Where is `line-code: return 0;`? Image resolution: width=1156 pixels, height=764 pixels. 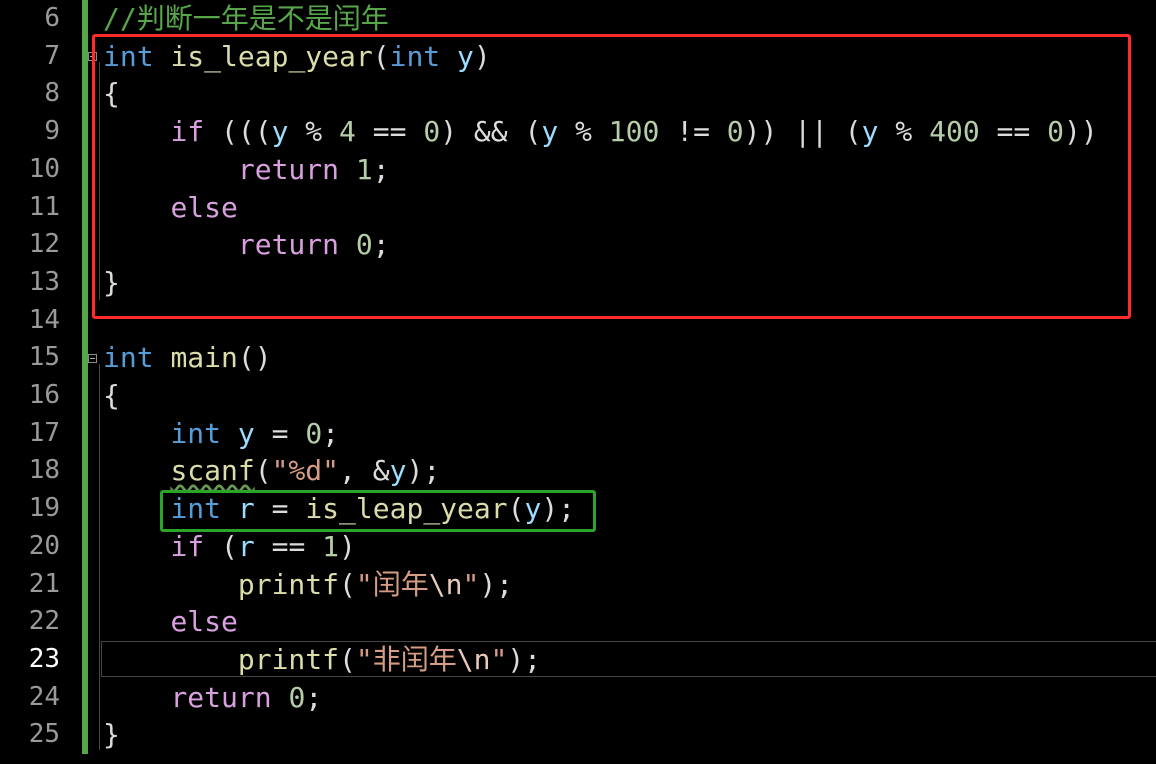
line-code: return 0; is located at coordinates (246, 697).